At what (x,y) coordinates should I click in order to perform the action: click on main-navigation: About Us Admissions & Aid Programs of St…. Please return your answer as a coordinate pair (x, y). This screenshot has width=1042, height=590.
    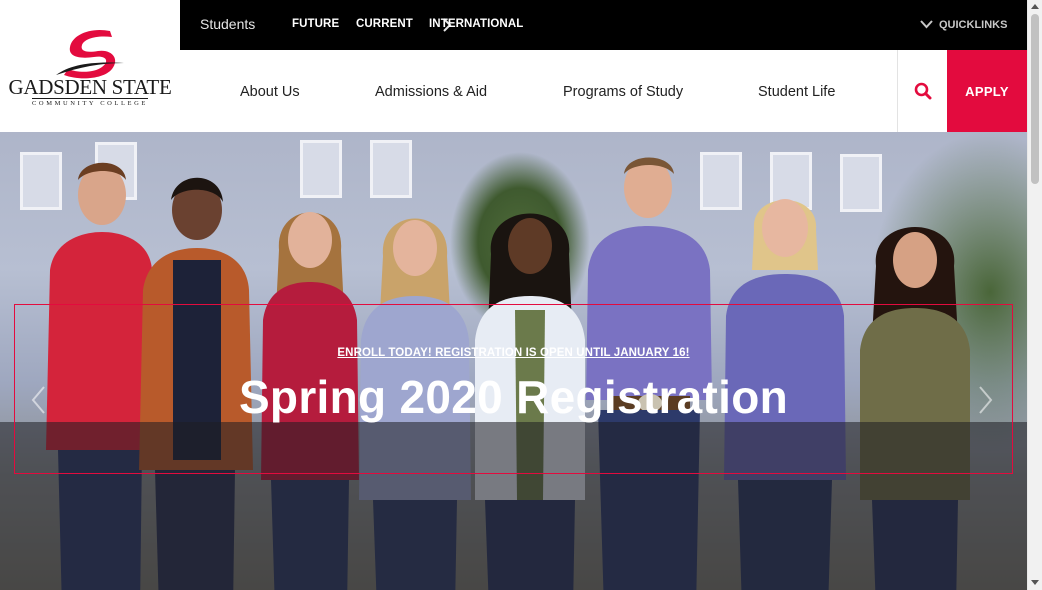
    Looking at the image, I should click on (603, 91).